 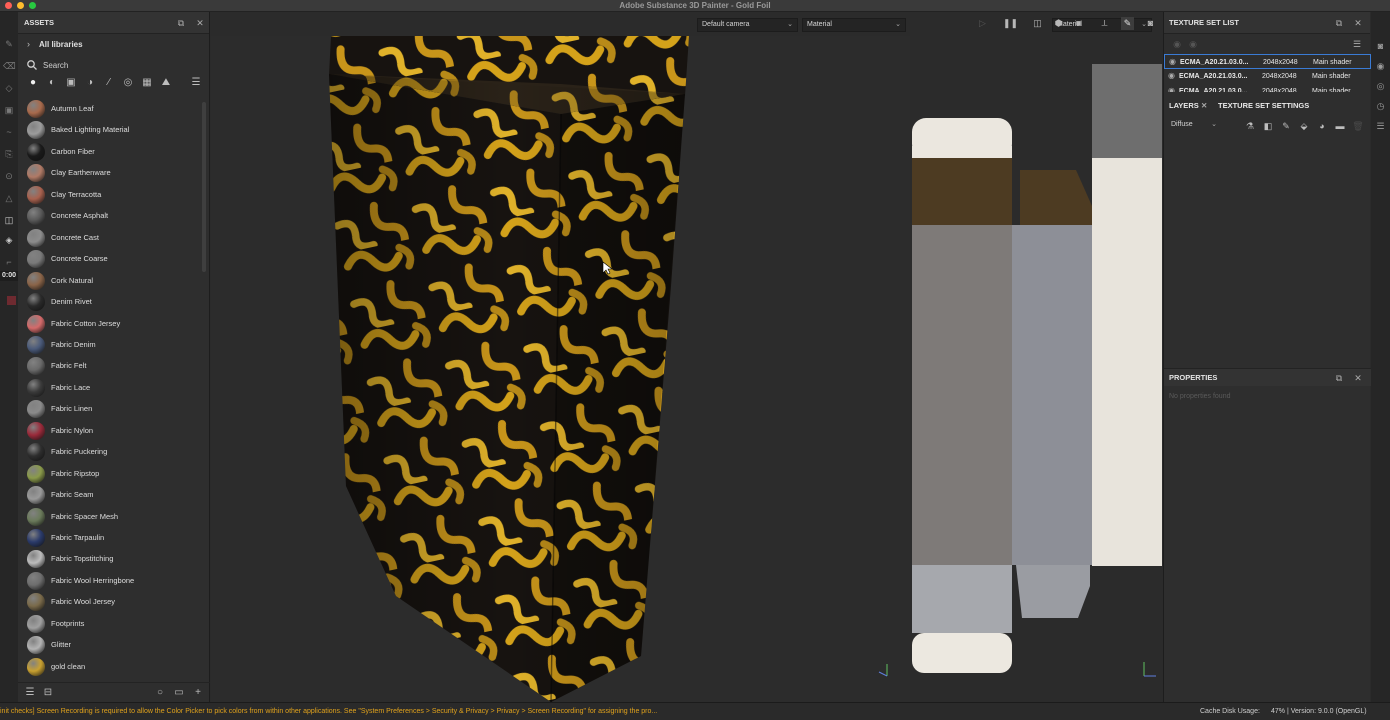 What do you see at coordinates (108, 516) in the screenshot?
I see `list-item: Fabric Spacer Mesh` at bounding box center [108, 516].